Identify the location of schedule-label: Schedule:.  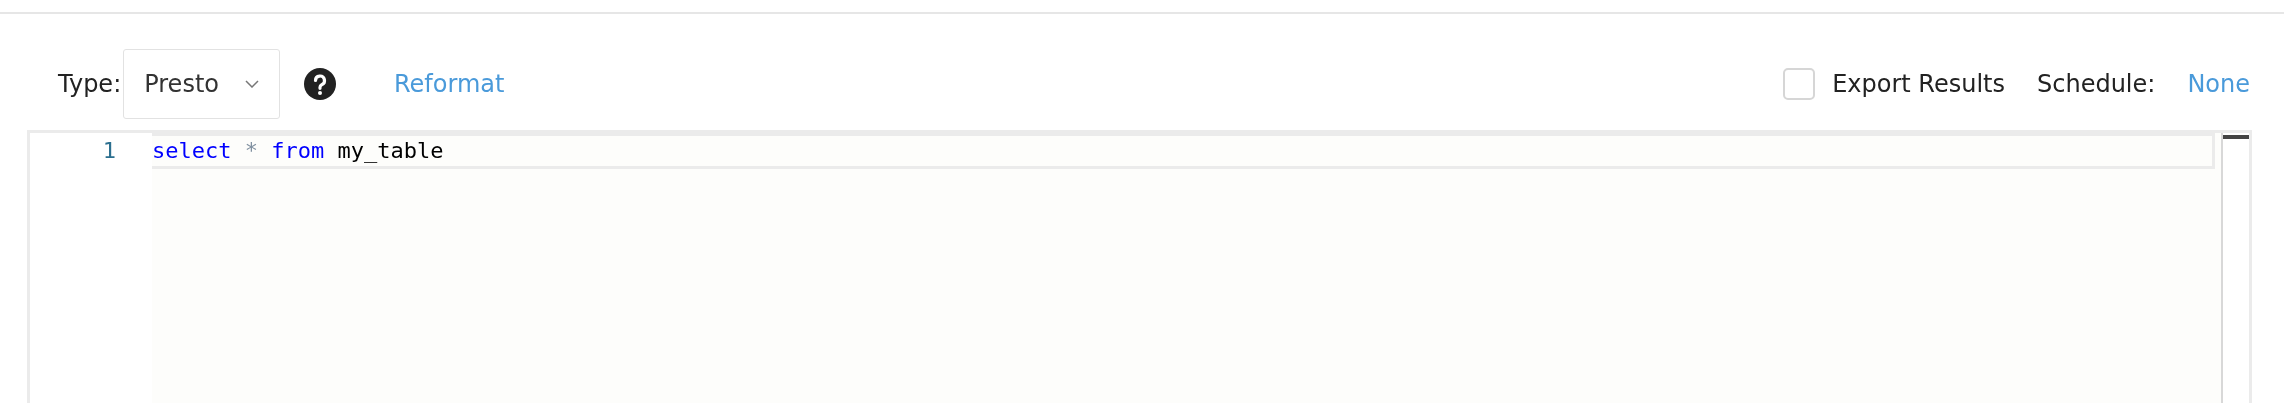
(2096, 84).